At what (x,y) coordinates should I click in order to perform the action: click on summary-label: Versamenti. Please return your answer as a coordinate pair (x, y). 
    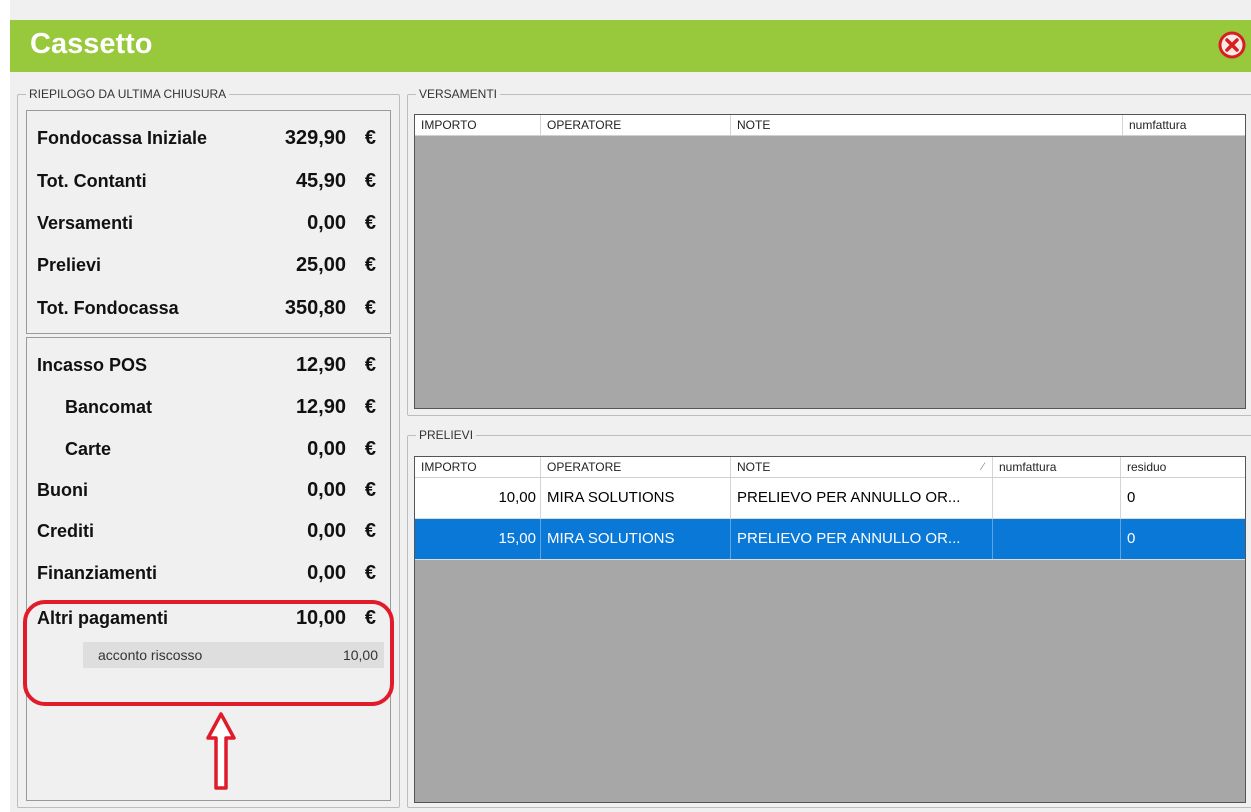
    Looking at the image, I should click on (85, 223).